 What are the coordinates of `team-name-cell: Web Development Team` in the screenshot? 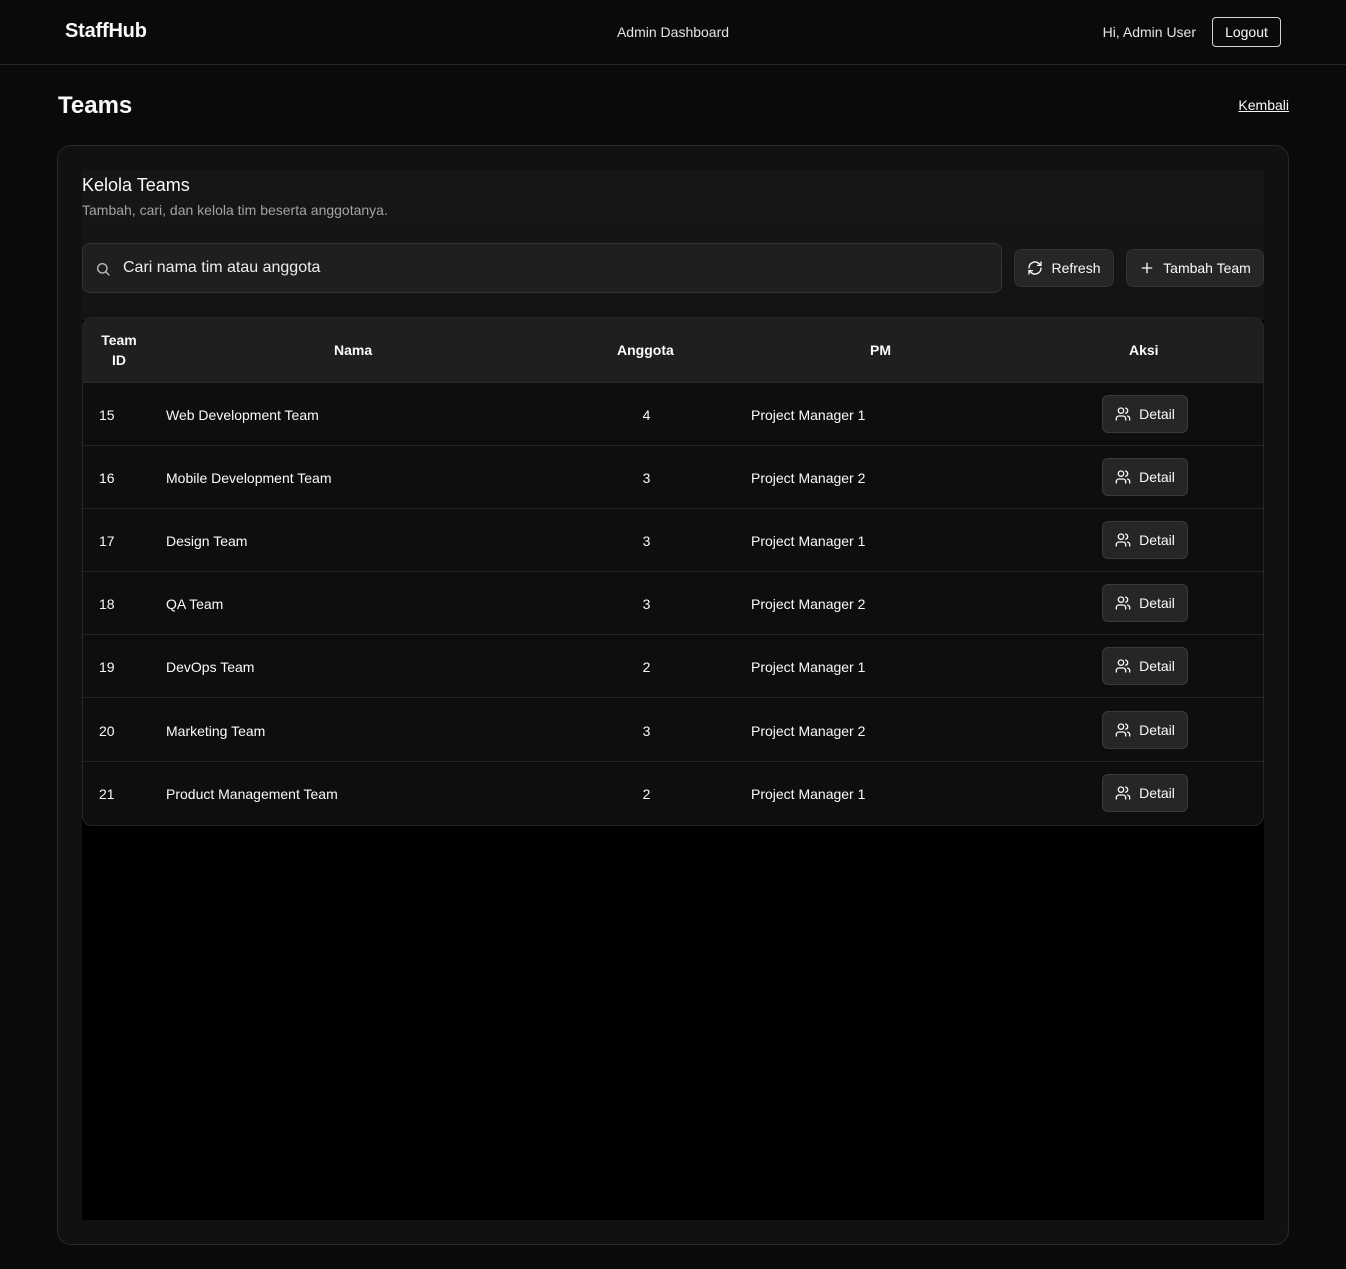 It's located at (242, 414).